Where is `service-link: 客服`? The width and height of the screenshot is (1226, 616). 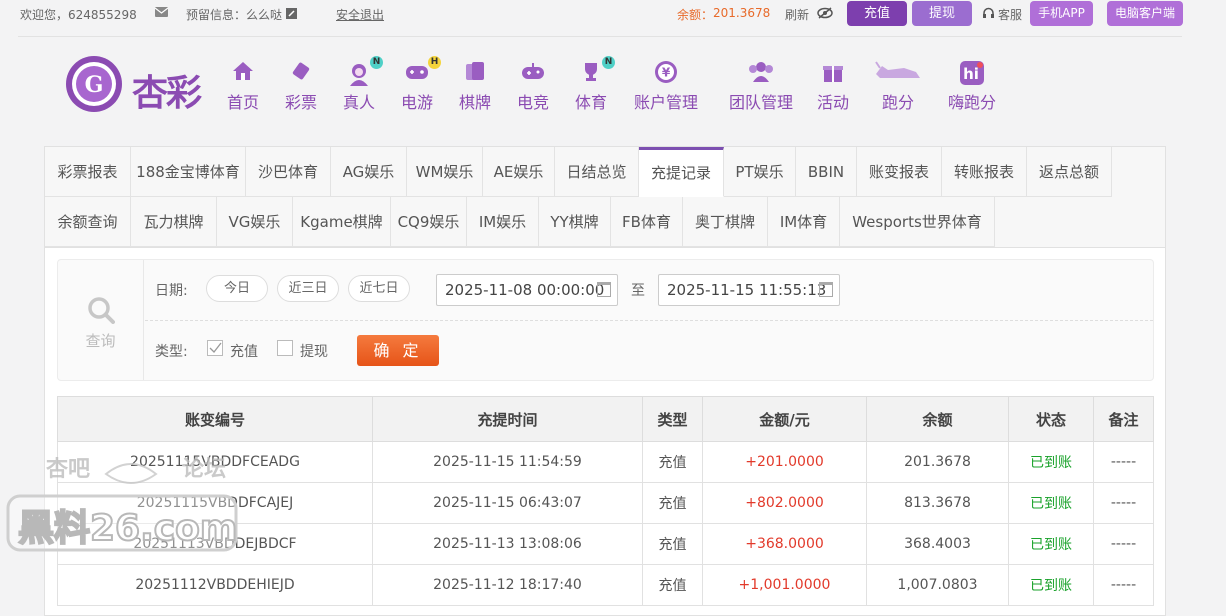 service-link: 客服 is located at coordinates (1010, 14).